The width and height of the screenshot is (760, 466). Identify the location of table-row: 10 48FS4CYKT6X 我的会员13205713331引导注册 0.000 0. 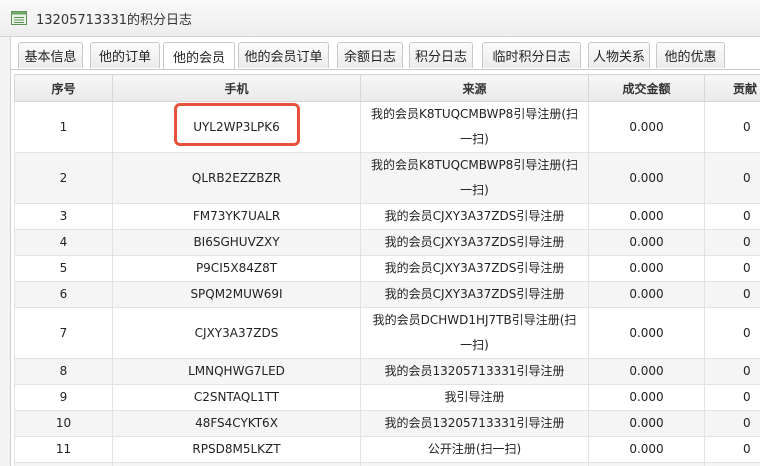
(387, 423).